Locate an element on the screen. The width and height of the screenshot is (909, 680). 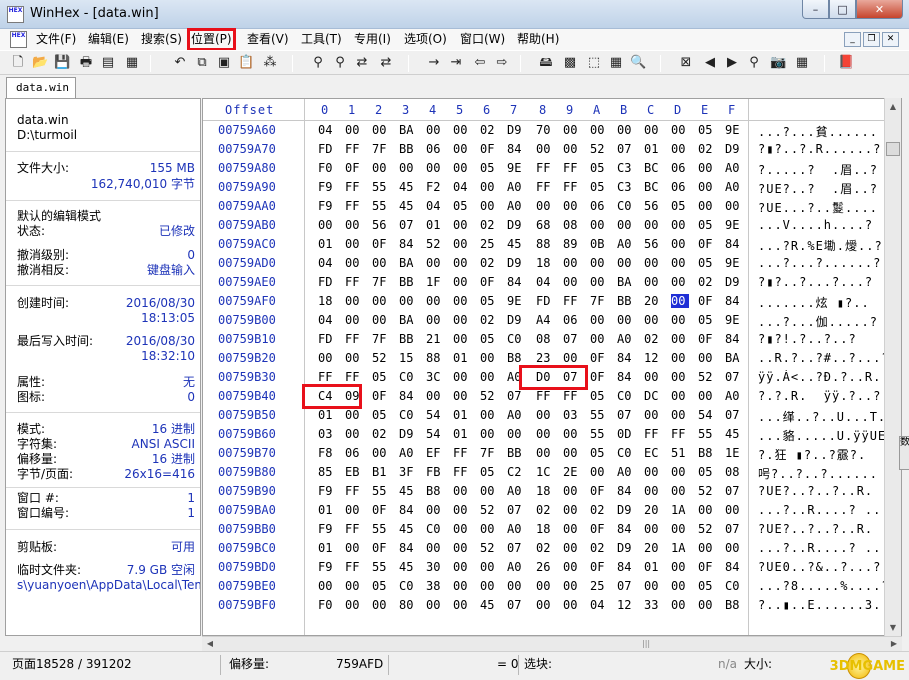
hex-byte: F9 is located at coordinates (327, 491).